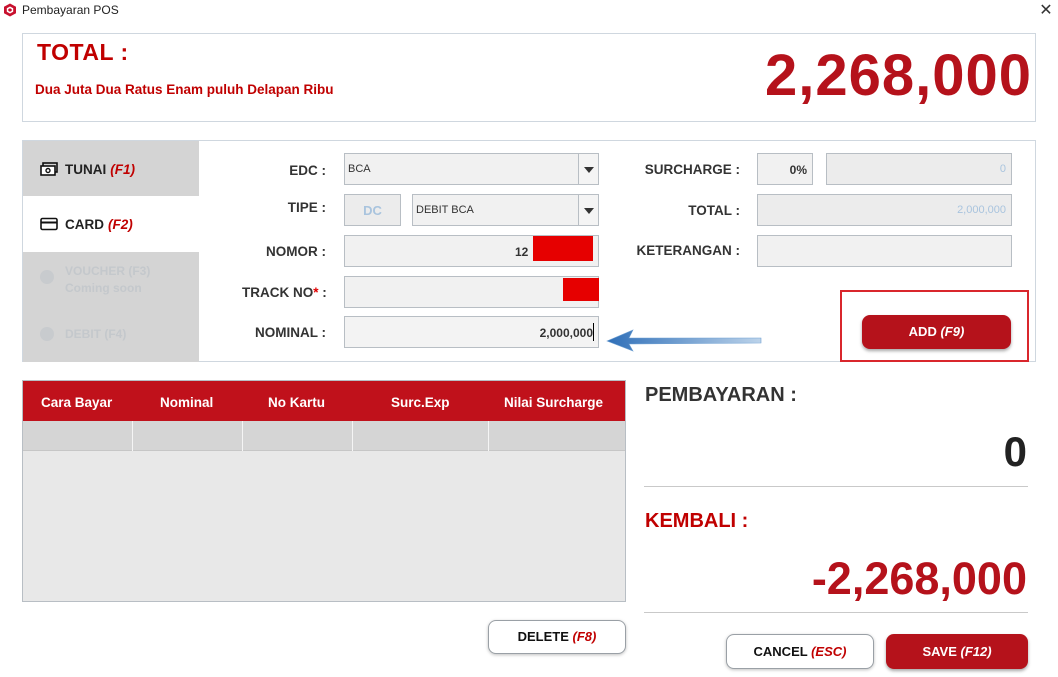 The width and height of the screenshot is (1058, 677). I want to click on kembali-value: -2,268,000, so click(919, 578).